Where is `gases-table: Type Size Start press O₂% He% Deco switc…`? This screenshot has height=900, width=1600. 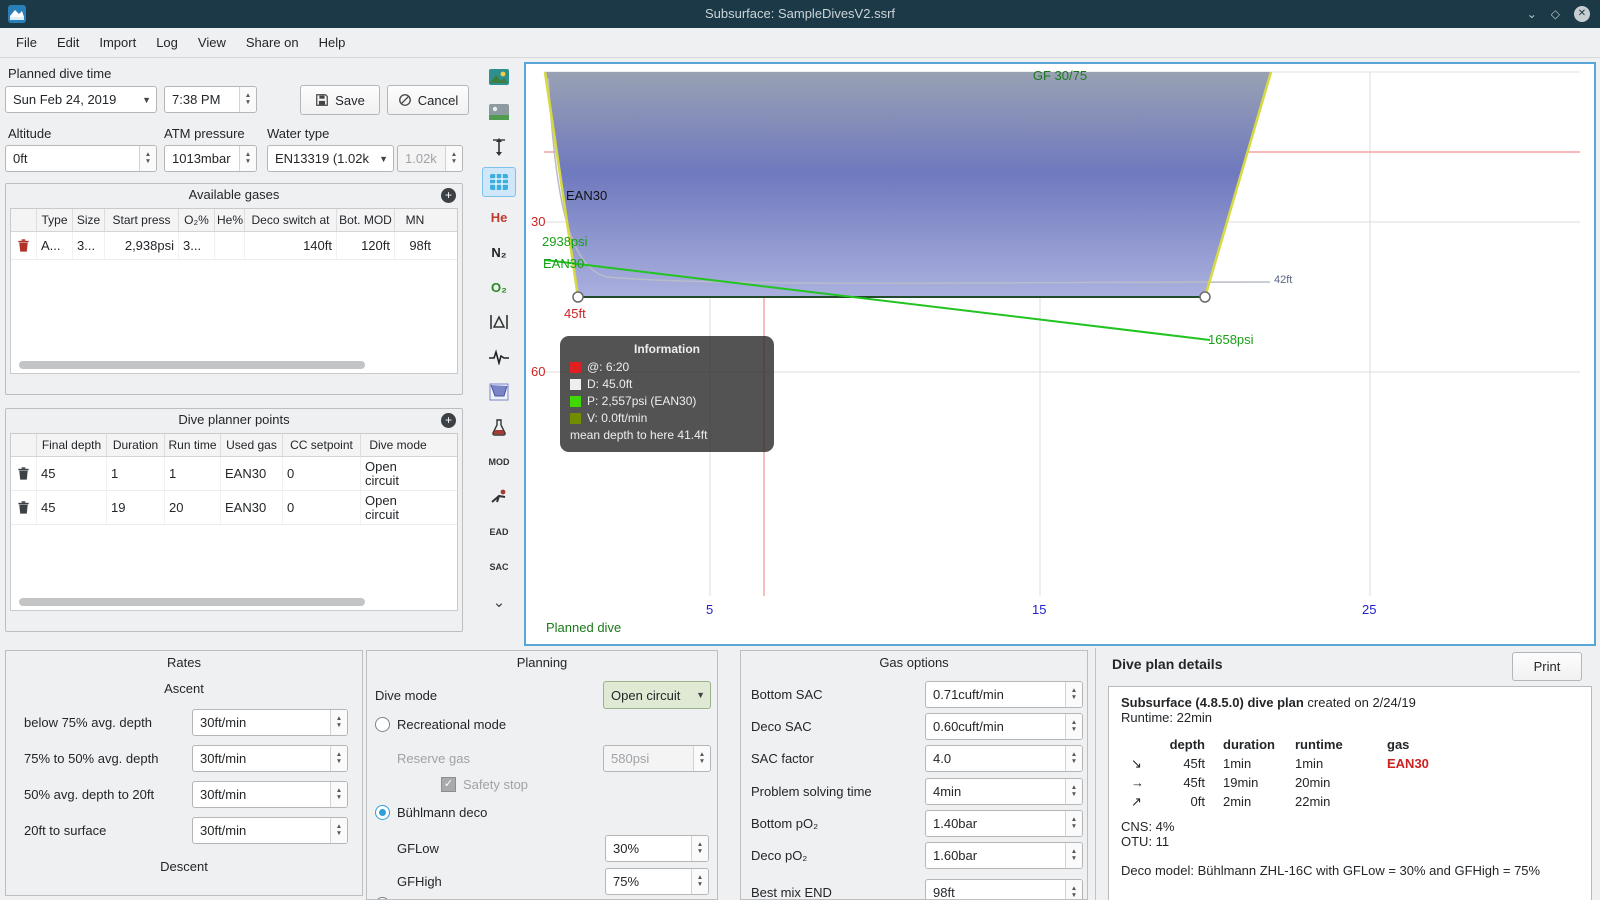
gases-table: Type Size Start press O₂% He% Deco switc… is located at coordinates (234, 291).